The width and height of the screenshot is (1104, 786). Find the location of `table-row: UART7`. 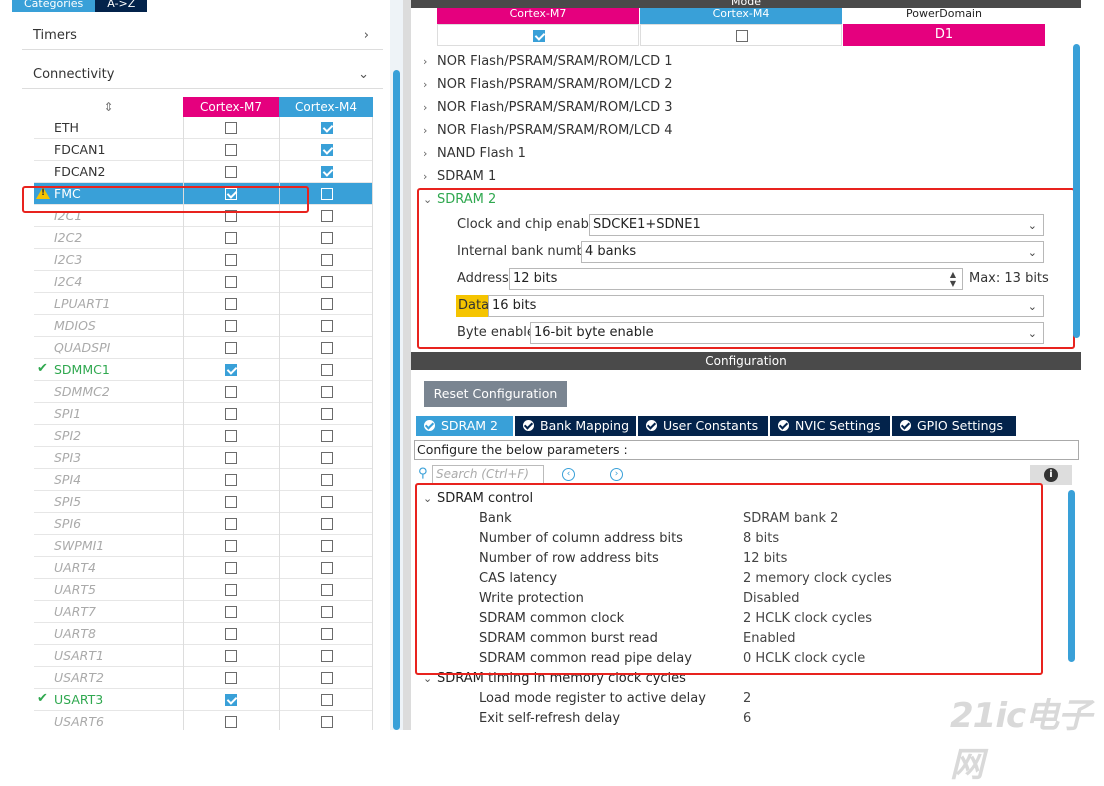

table-row: UART7 is located at coordinates (203, 612).